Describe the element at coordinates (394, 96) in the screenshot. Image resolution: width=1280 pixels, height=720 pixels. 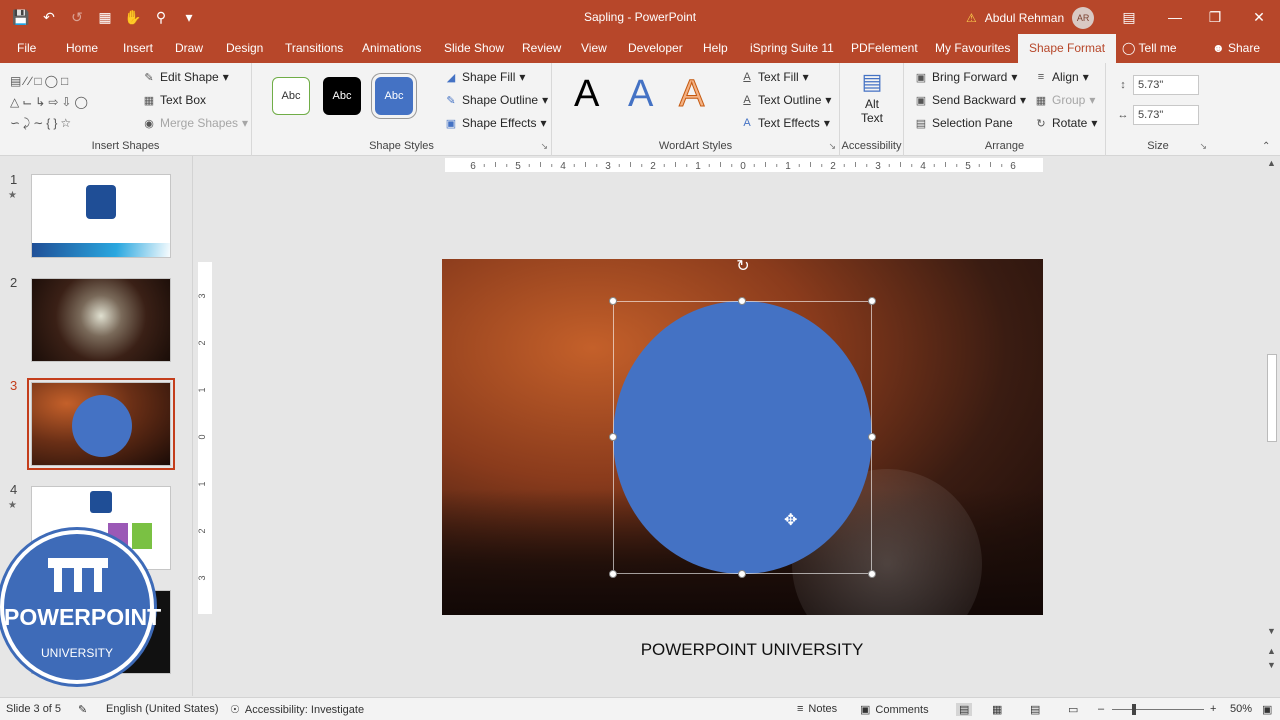
I see `style-swatch-blue: Abc` at that location.